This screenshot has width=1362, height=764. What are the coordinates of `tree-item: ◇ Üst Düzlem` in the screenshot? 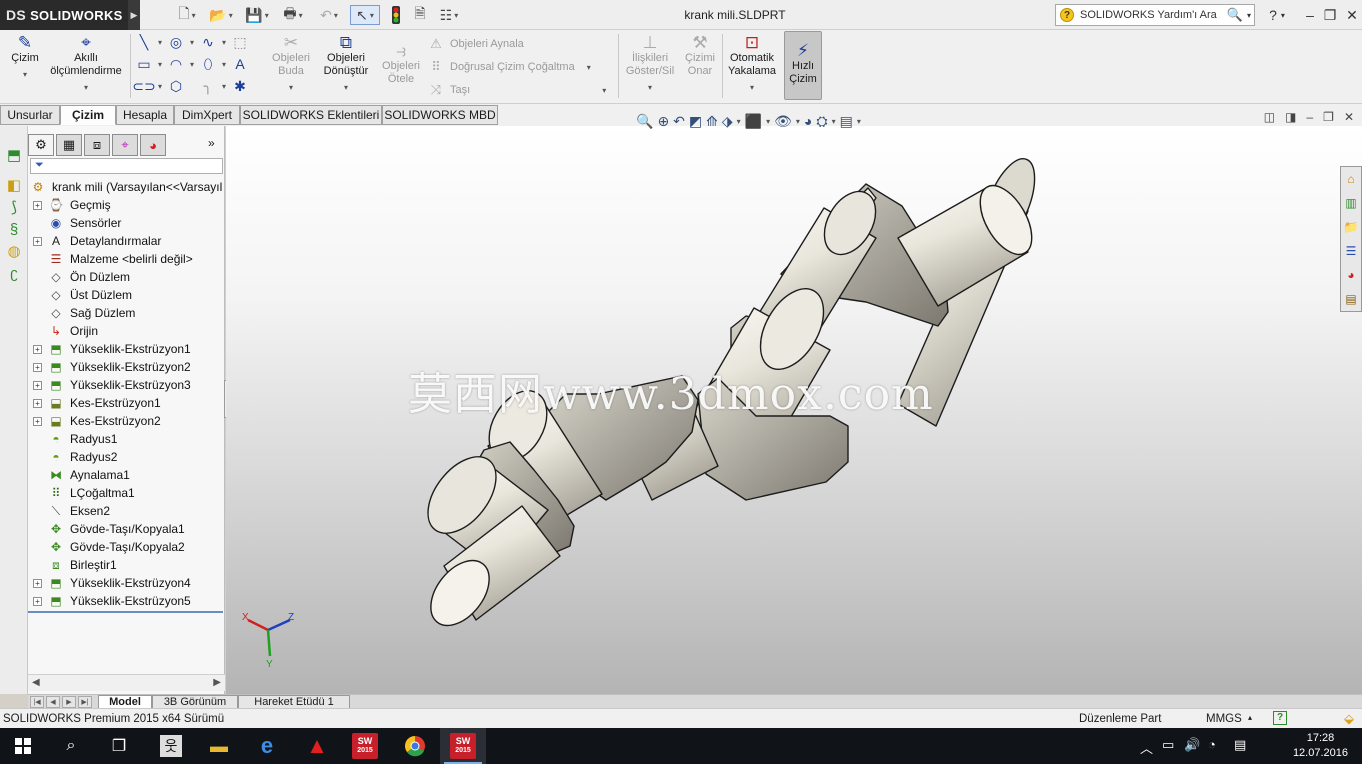 It's located at (126, 295).